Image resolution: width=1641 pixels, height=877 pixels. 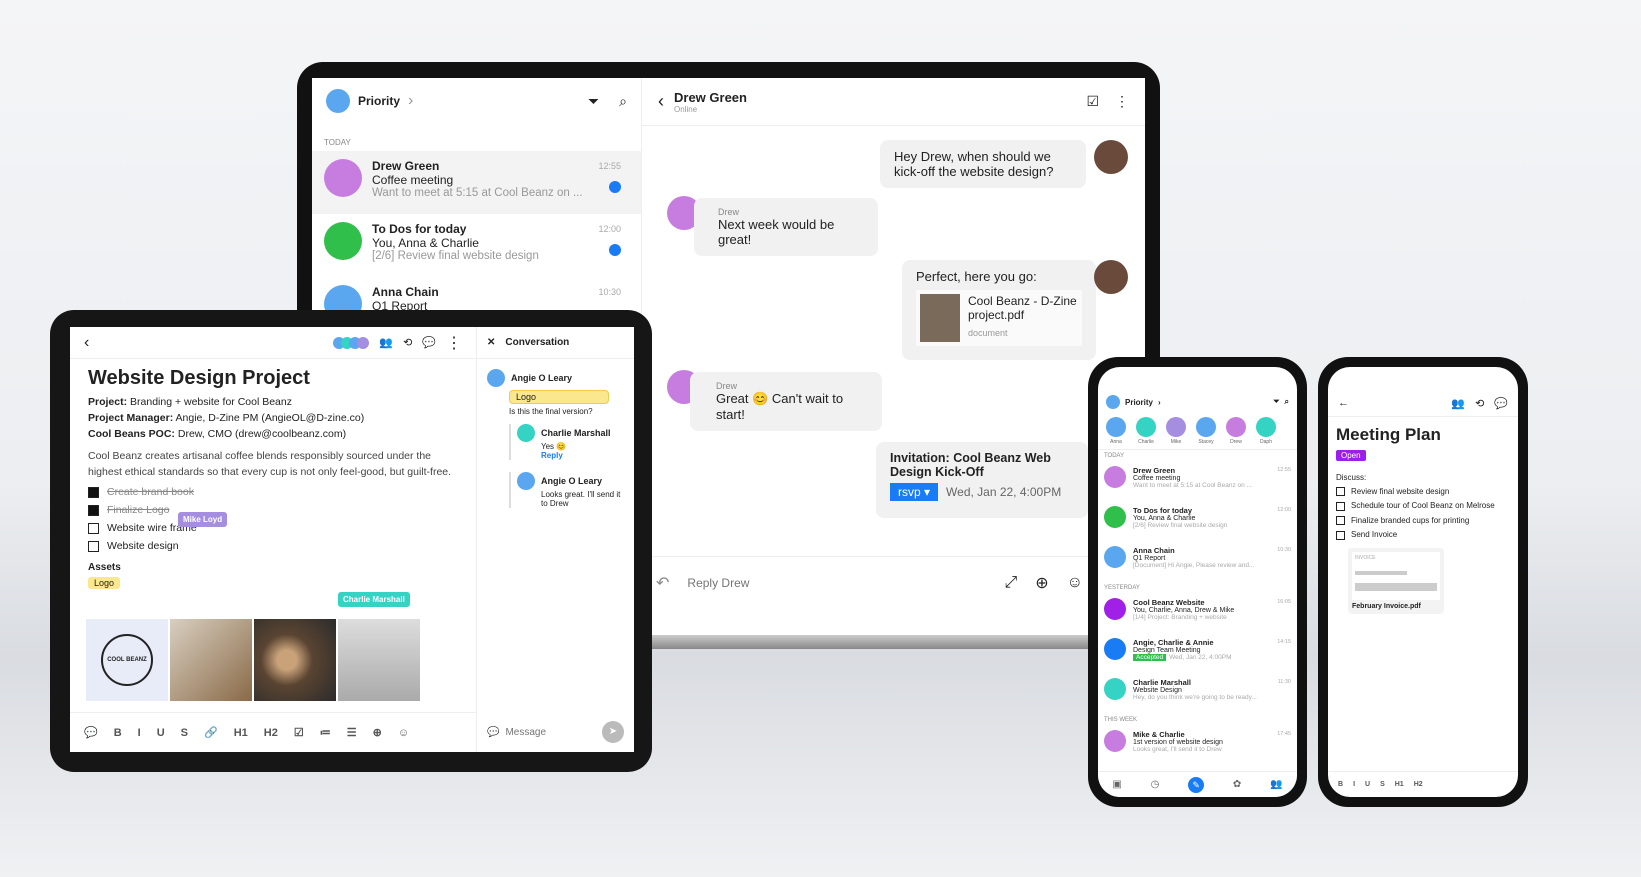 I want to click on contact-chip: Anna, so click(x=1116, y=431).